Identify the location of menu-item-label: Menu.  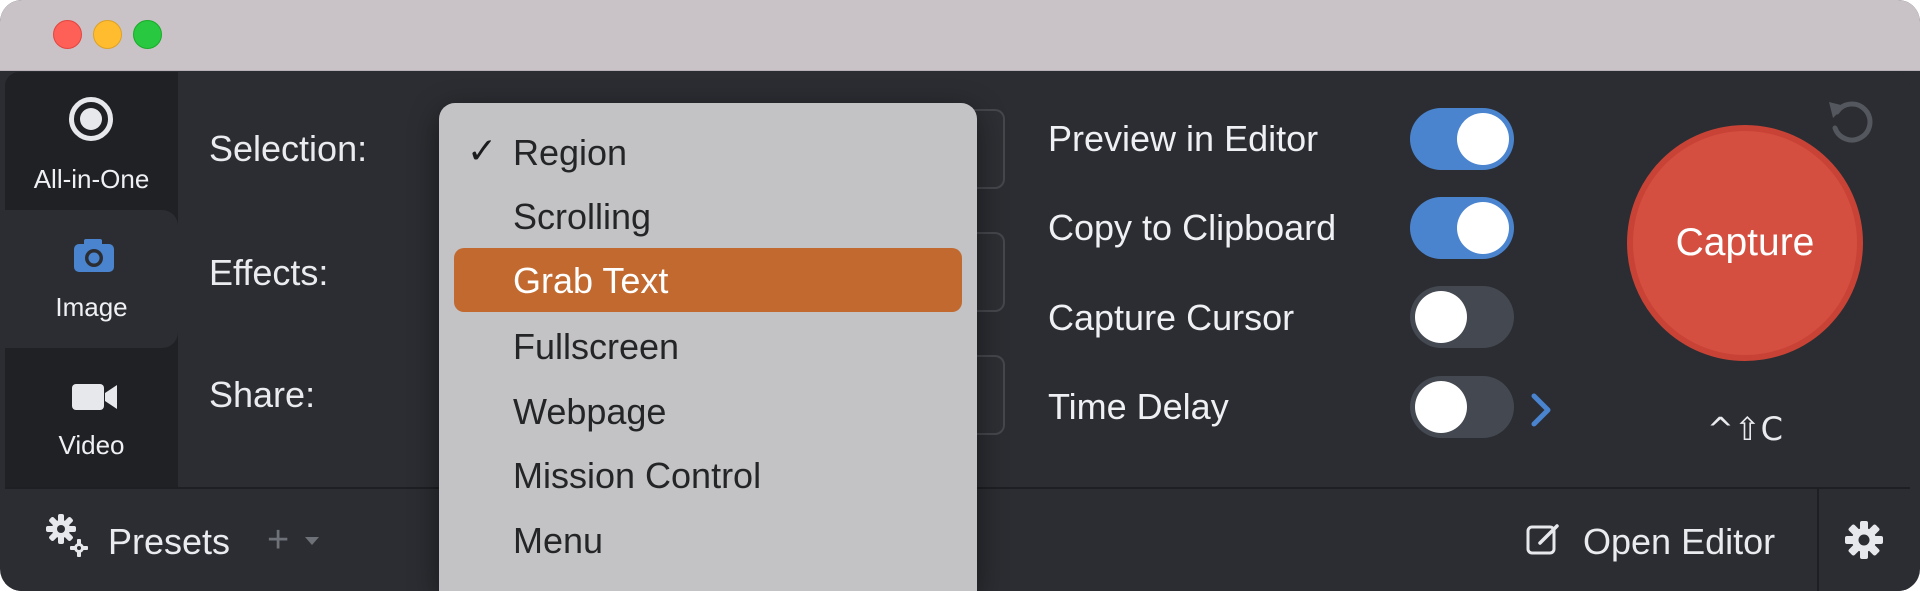
(558, 540).